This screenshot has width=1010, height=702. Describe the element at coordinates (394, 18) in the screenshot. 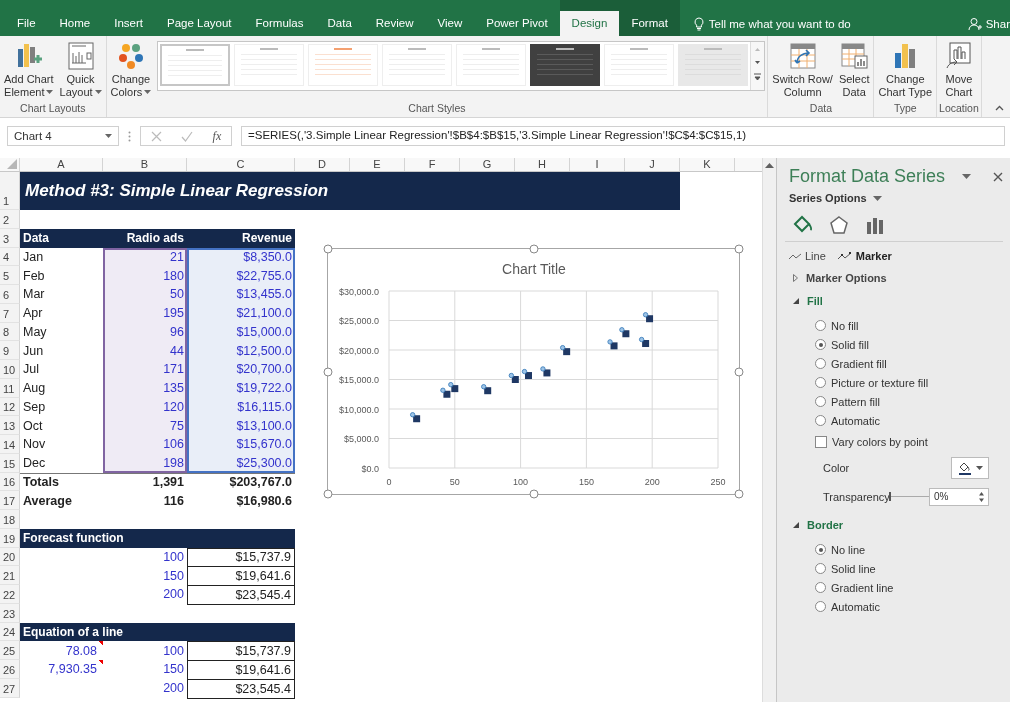

I see `ribbon-tab: Review` at that location.